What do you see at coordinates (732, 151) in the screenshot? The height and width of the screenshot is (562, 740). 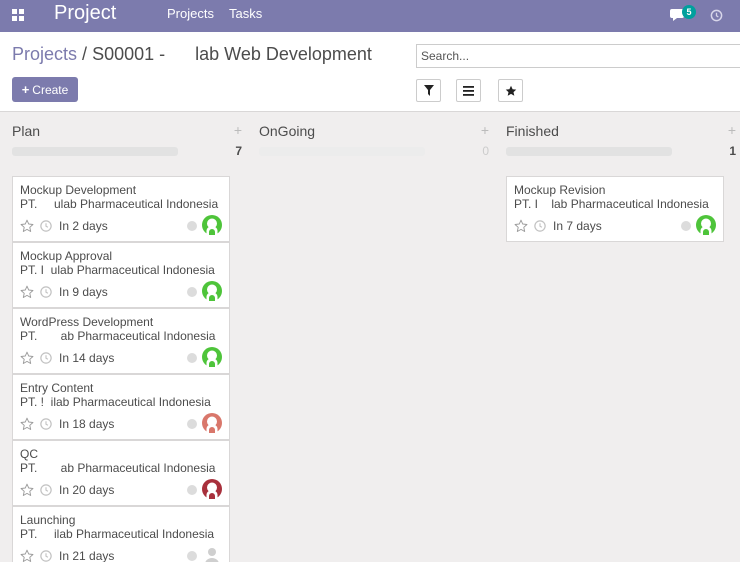 I see `column-count: 1` at bounding box center [732, 151].